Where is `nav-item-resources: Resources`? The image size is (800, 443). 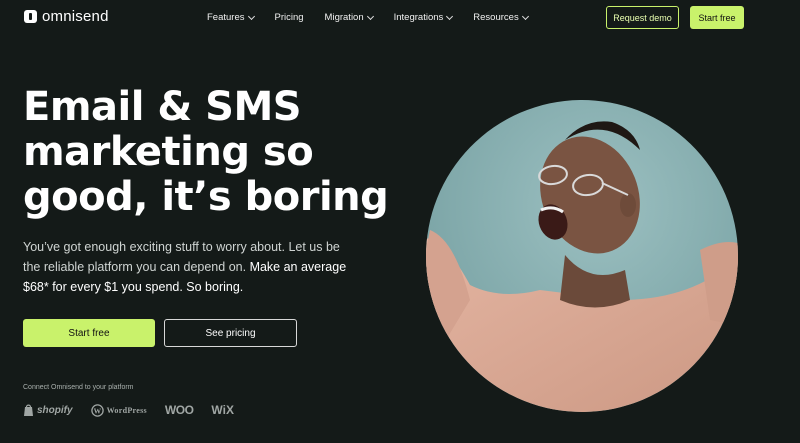 nav-item-resources: Resources is located at coordinates (501, 17).